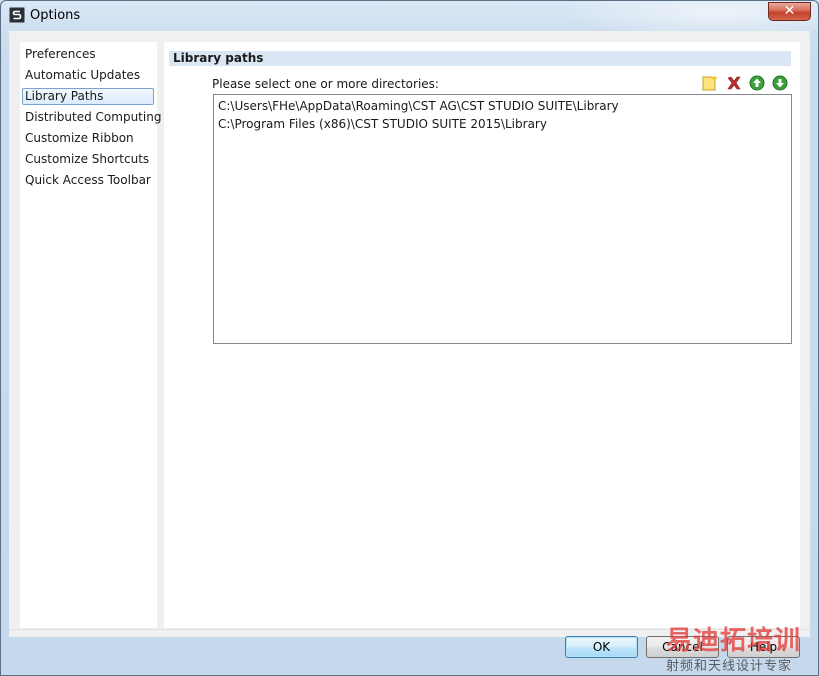 This screenshot has width=819, height=676. I want to click on instruction-label: Please select one or more directories:, so click(325, 84).